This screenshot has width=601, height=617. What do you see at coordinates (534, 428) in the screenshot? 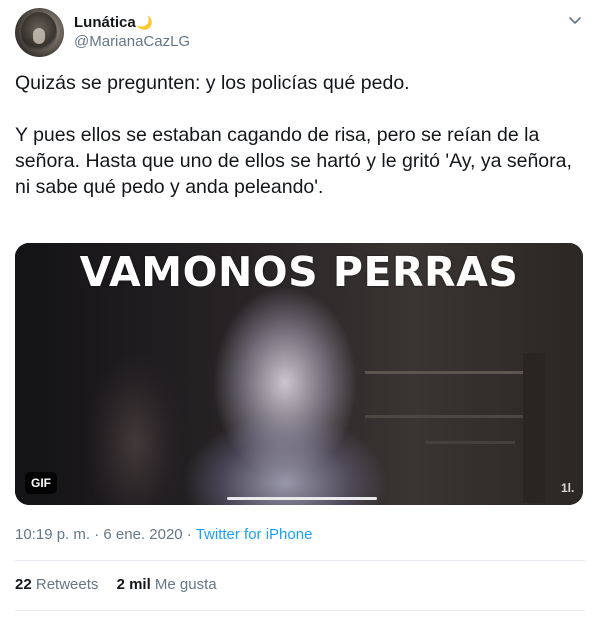
I see `background-pillar` at bounding box center [534, 428].